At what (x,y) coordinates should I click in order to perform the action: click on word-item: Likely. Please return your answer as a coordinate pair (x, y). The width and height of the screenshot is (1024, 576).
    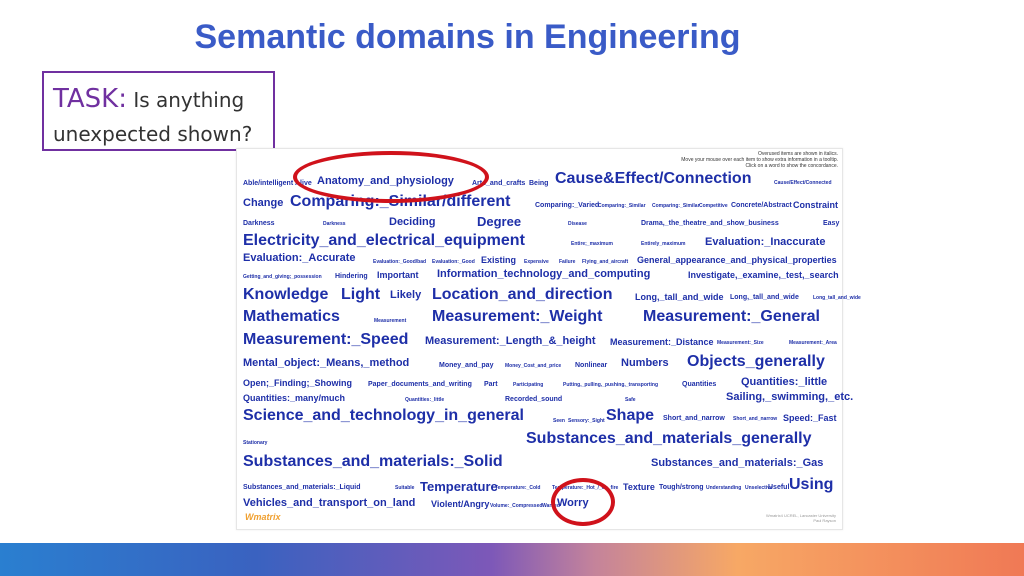
    Looking at the image, I should click on (405, 295).